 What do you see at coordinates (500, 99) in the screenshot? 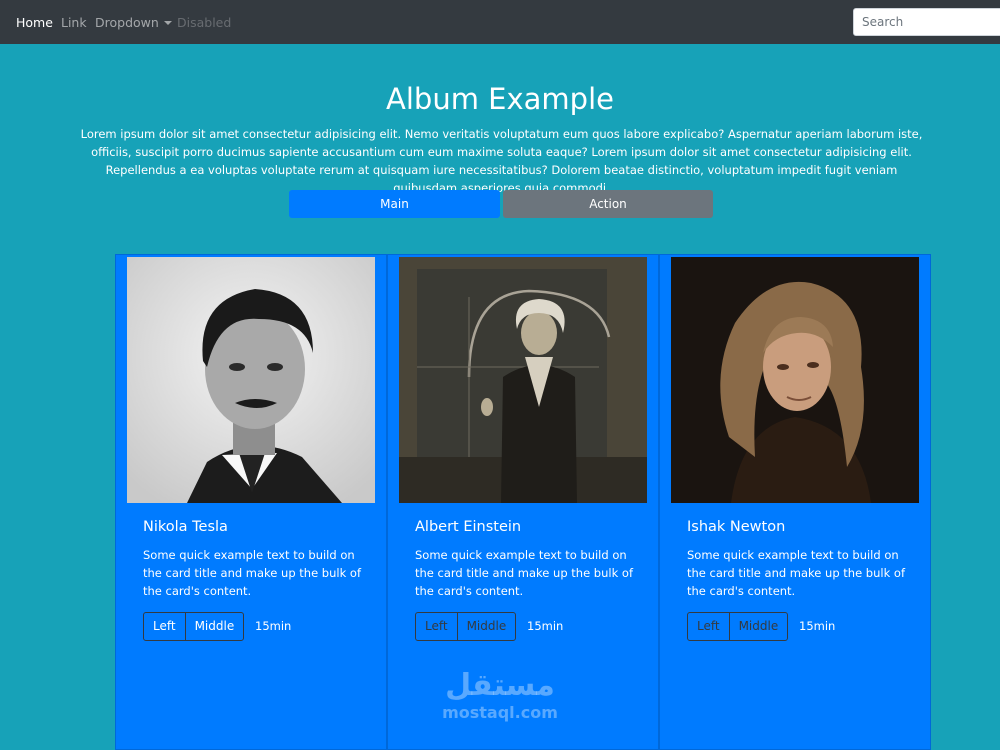
I see `page-title: Album Example` at bounding box center [500, 99].